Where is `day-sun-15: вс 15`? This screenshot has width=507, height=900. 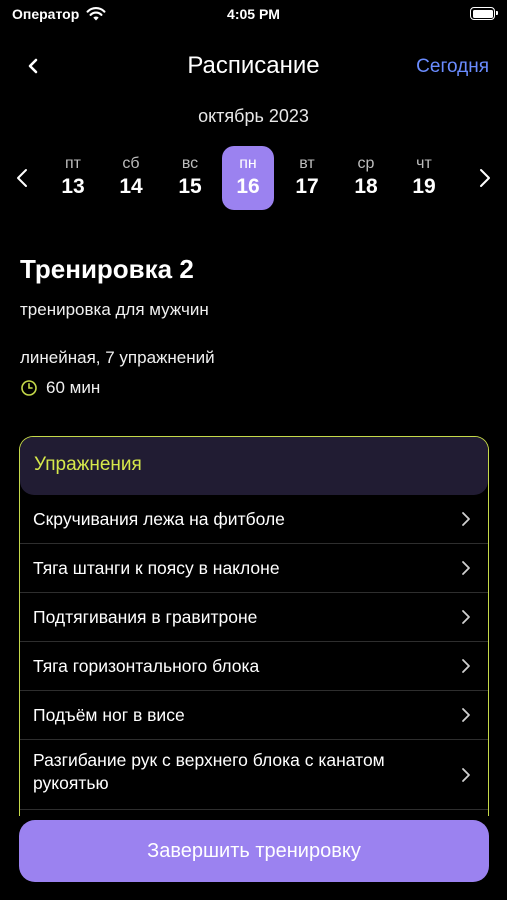 day-sun-15: вс 15 is located at coordinates (190, 178).